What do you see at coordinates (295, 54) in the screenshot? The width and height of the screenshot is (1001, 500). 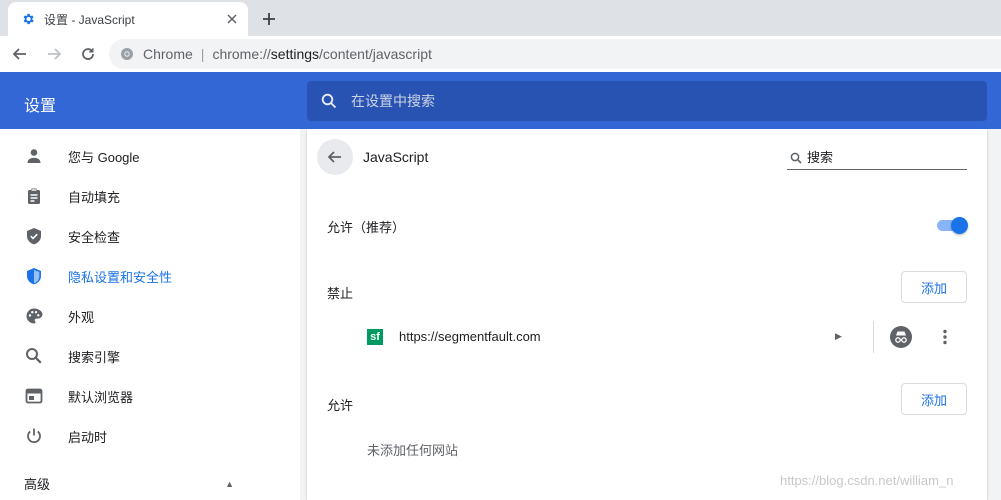 I see `url-host: settings` at bounding box center [295, 54].